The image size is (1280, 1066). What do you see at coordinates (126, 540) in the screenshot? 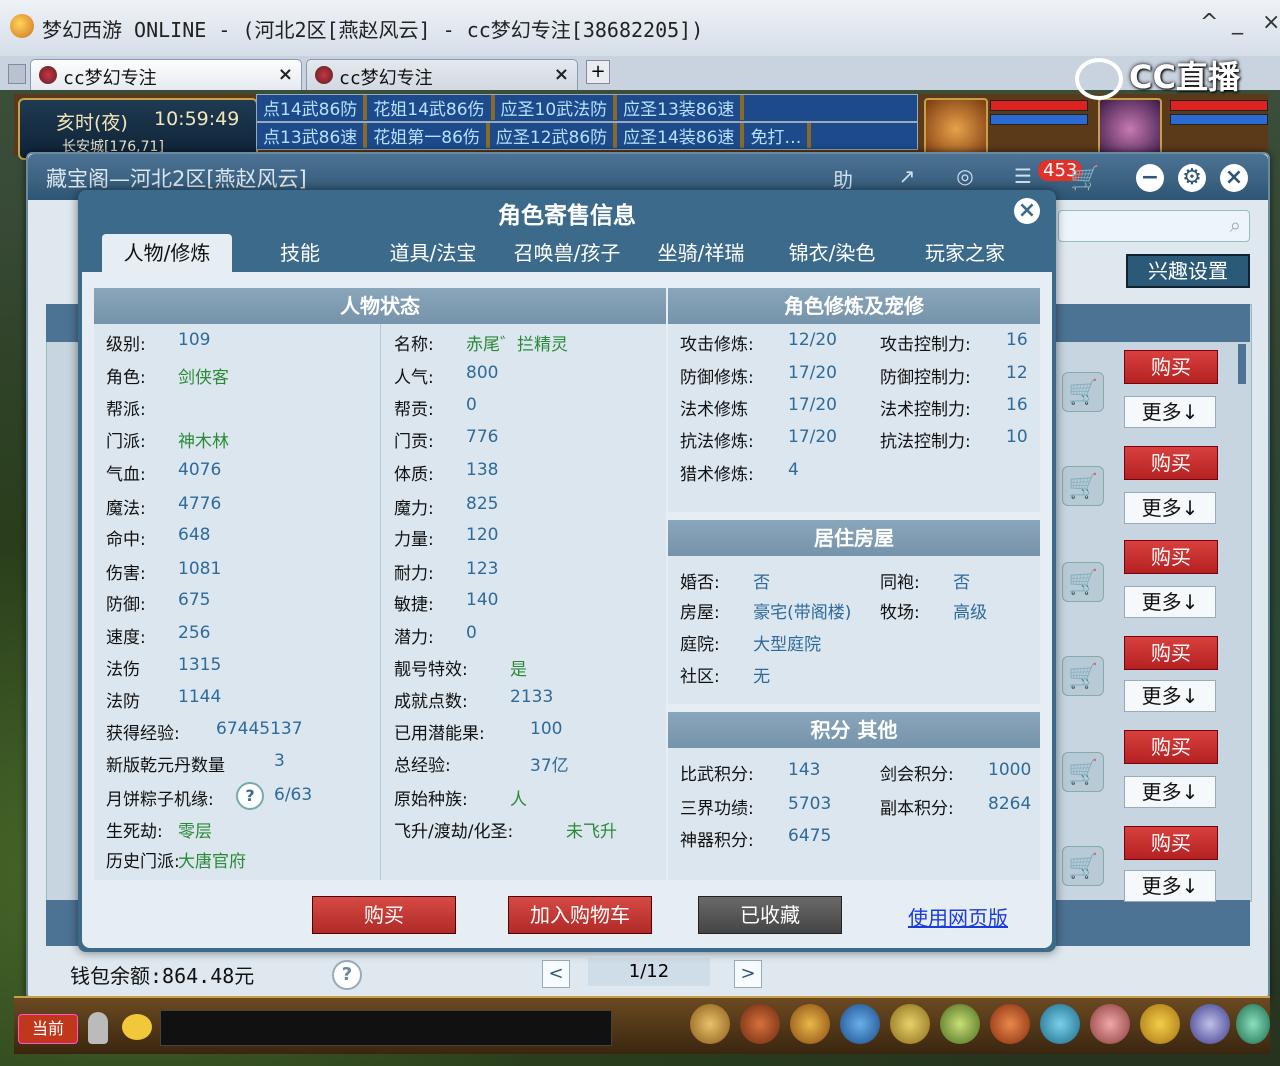
I see `stat-label: 命中:` at bounding box center [126, 540].